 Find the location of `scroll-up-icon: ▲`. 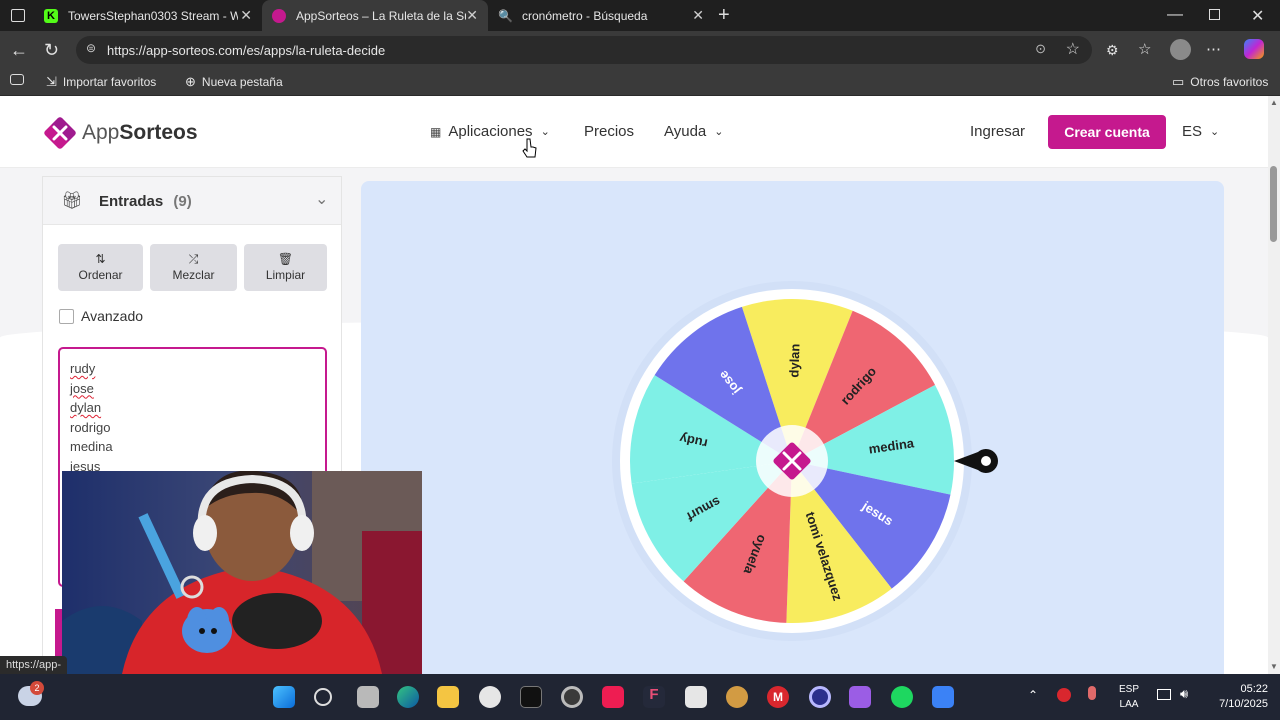

scroll-up-icon: ▲ is located at coordinates (1274, 102).